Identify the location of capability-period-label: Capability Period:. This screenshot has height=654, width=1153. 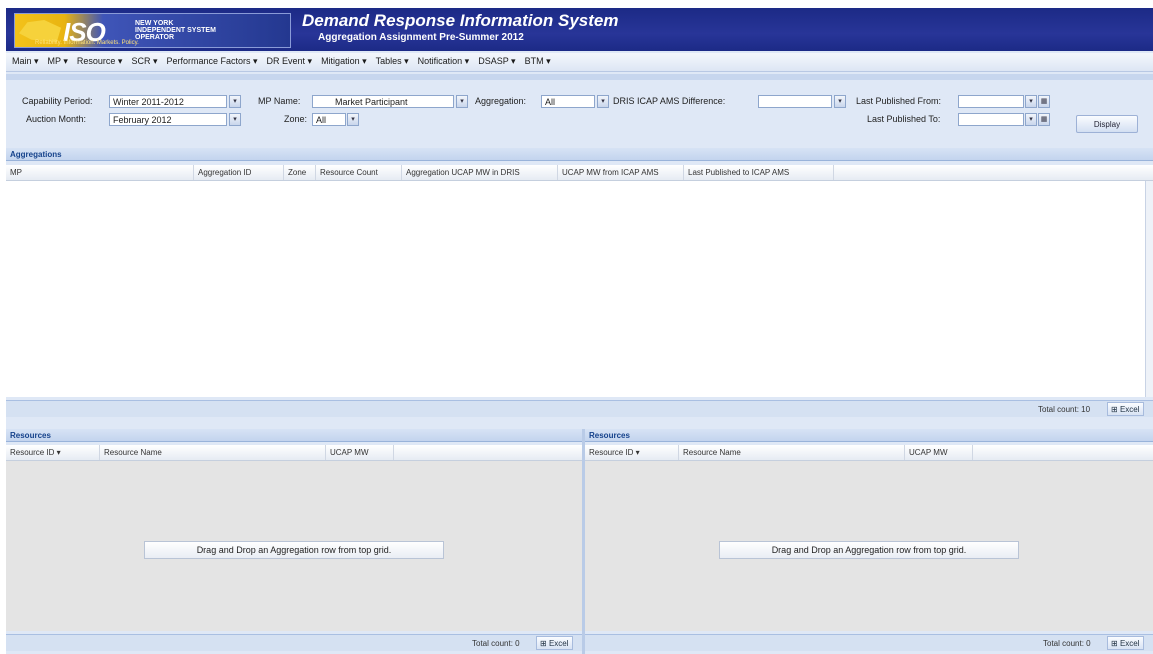
(57, 101).